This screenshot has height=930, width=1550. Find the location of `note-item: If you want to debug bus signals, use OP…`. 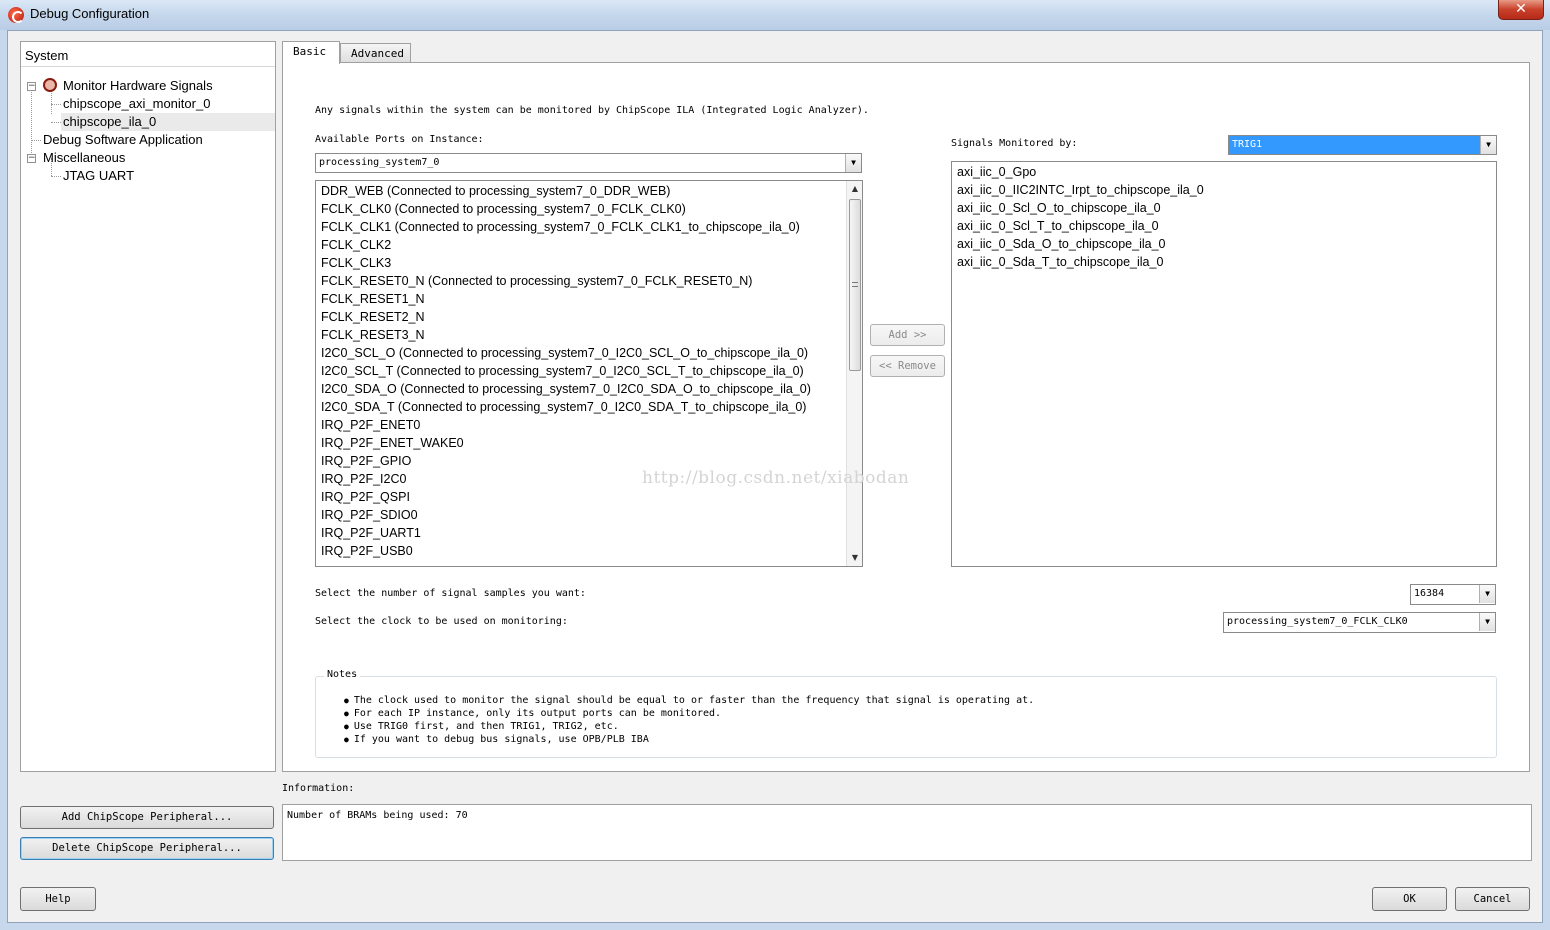

note-item: If you want to debug bus signals, use OP… is located at coordinates (694, 739).